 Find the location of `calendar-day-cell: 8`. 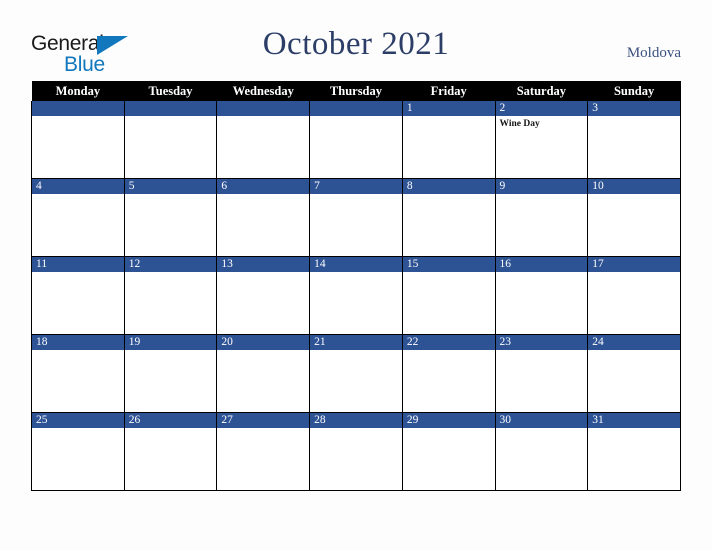

calendar-day-cell: 8 is located at coordinates (448, 217).